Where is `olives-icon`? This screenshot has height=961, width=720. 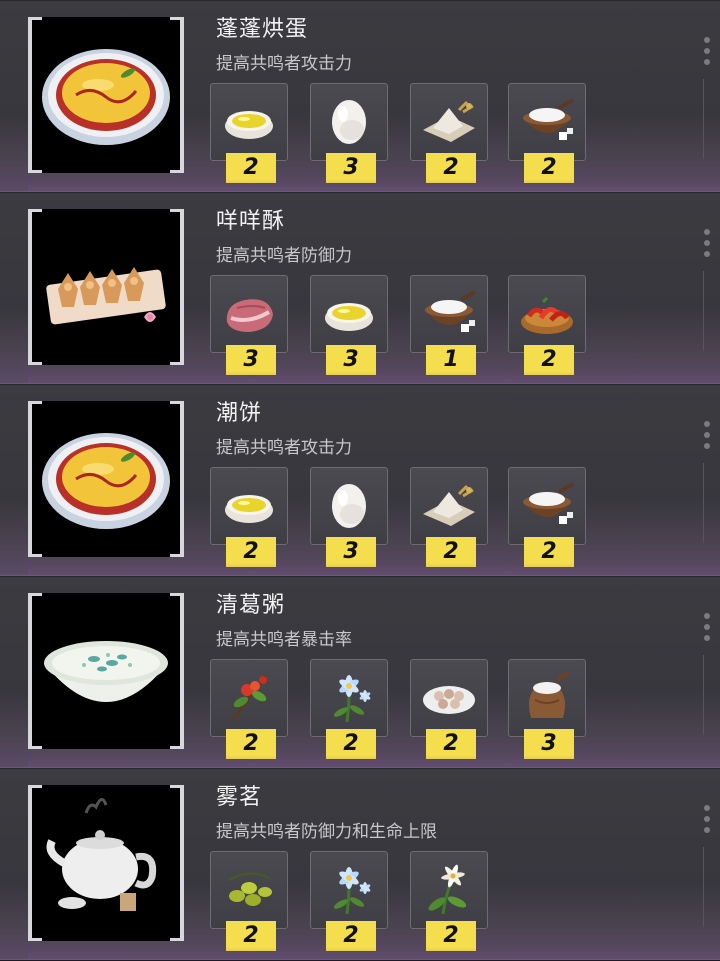 olives-icon is located at coordinates (250, 889).